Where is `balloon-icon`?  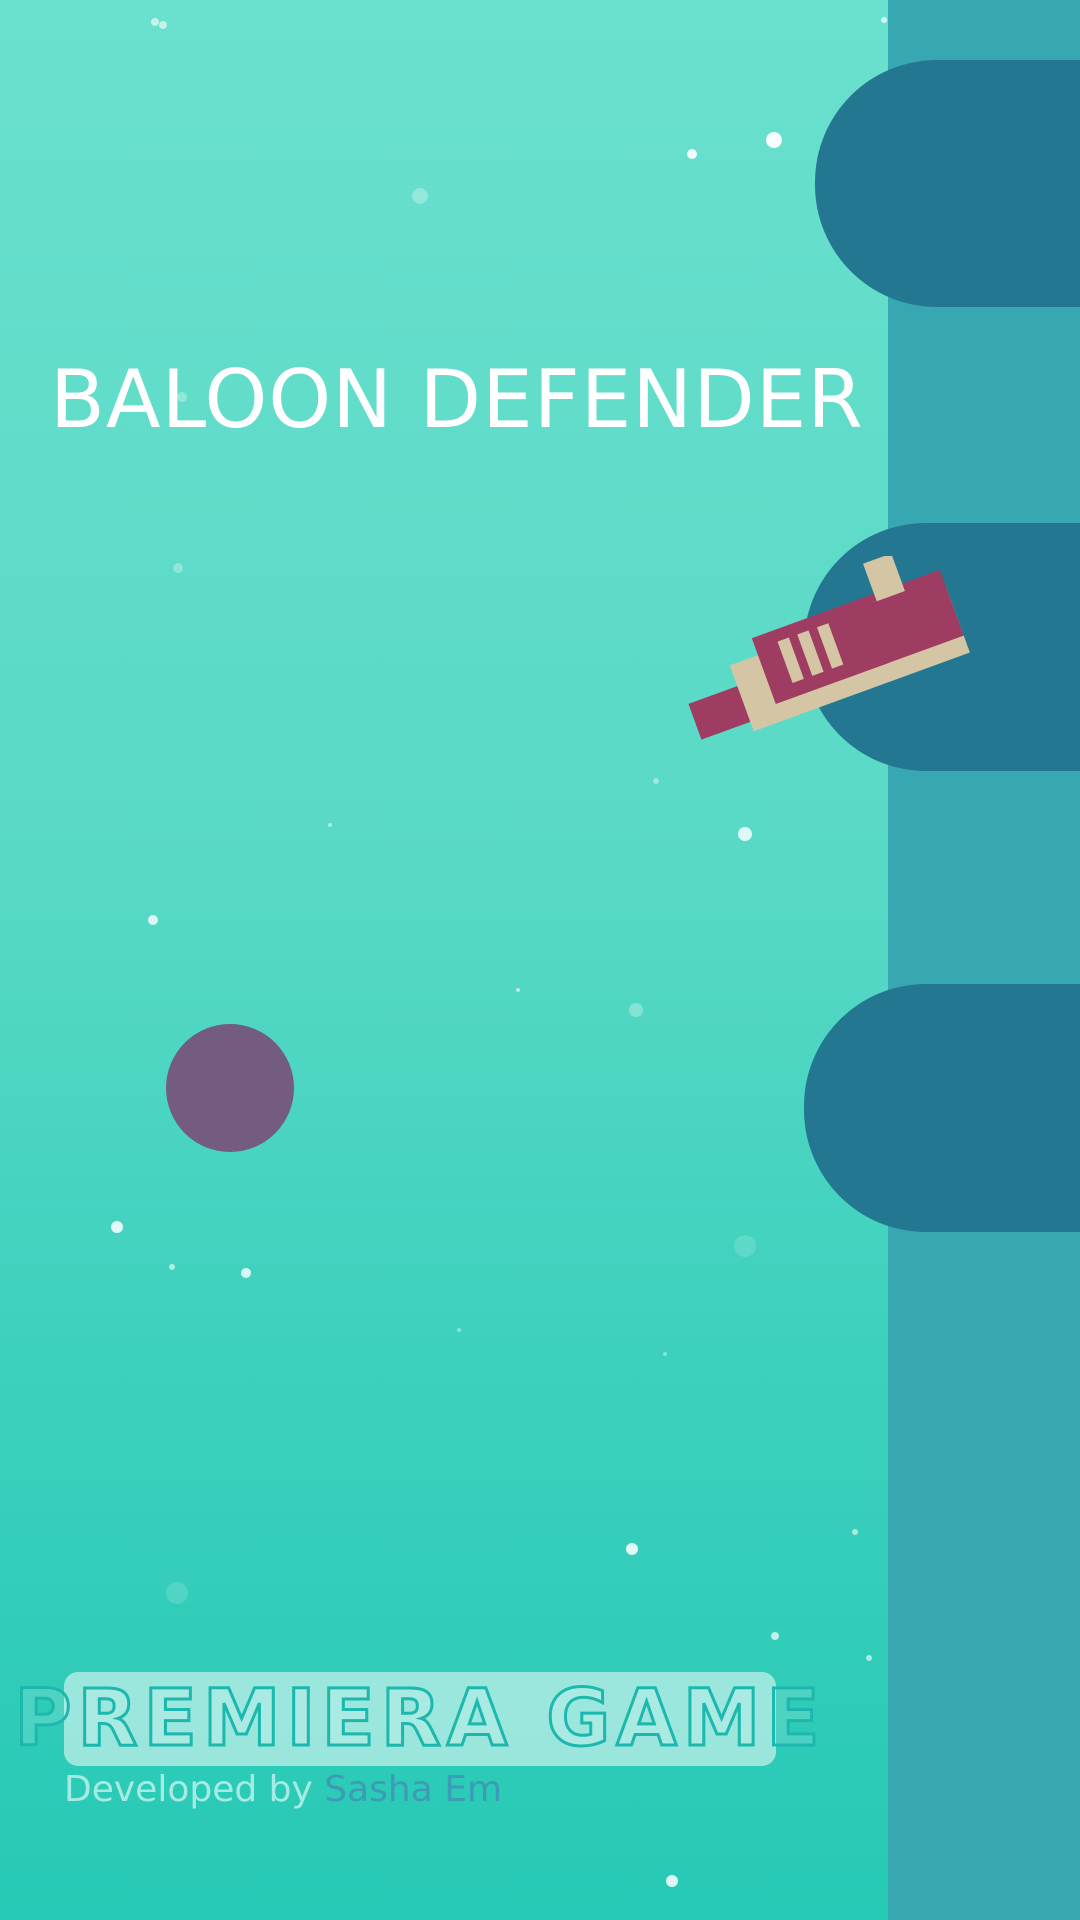 balloon-icon is located at coordinates (230, 1088).